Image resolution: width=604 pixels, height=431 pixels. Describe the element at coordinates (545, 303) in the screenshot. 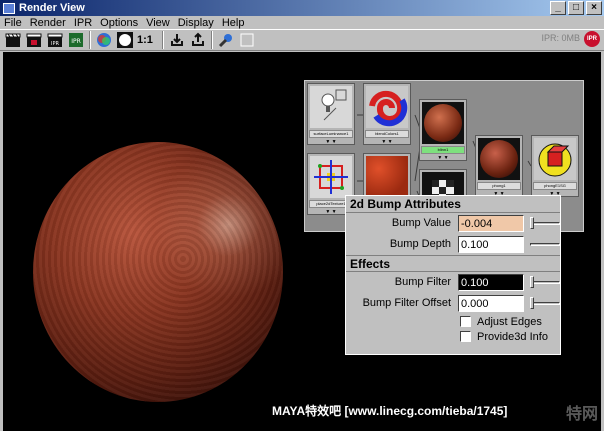

I see `bump-filter-offset-slider-track` at that location.